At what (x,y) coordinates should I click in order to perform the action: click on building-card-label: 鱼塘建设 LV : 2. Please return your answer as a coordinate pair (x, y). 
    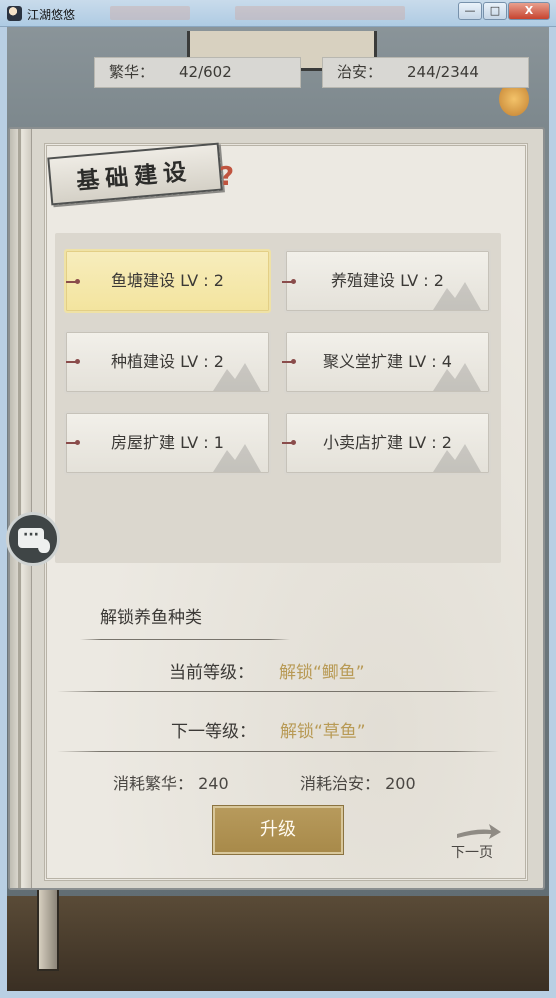
    Looking at the image, I should click on (167, 280).